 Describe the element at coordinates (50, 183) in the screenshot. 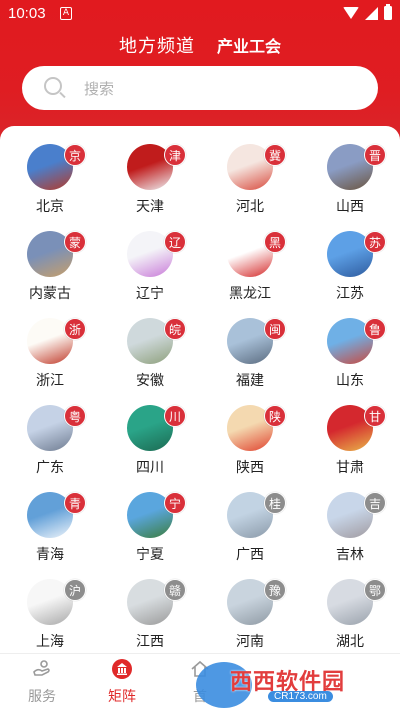

I see `region-item: 京北京` at that location.